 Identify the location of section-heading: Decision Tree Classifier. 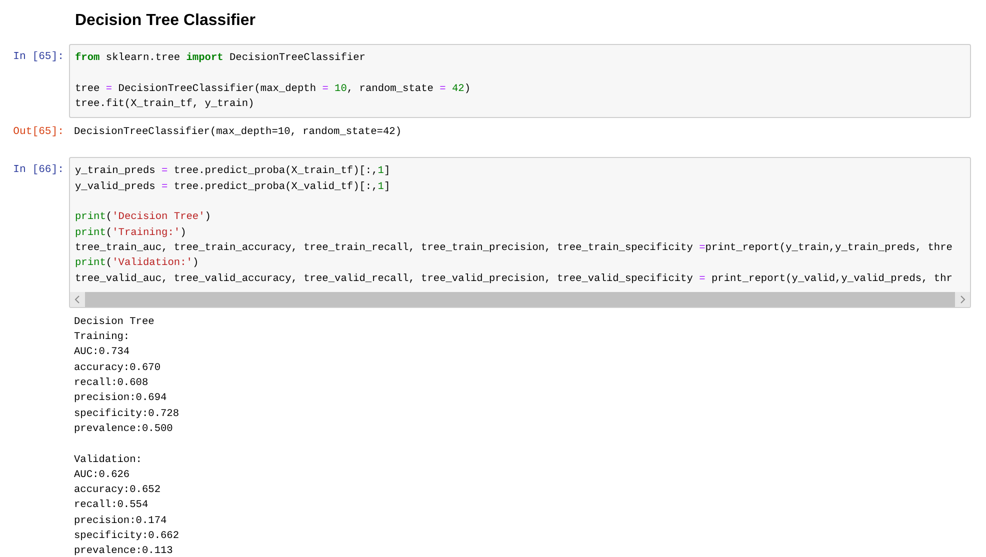
(166, 21).